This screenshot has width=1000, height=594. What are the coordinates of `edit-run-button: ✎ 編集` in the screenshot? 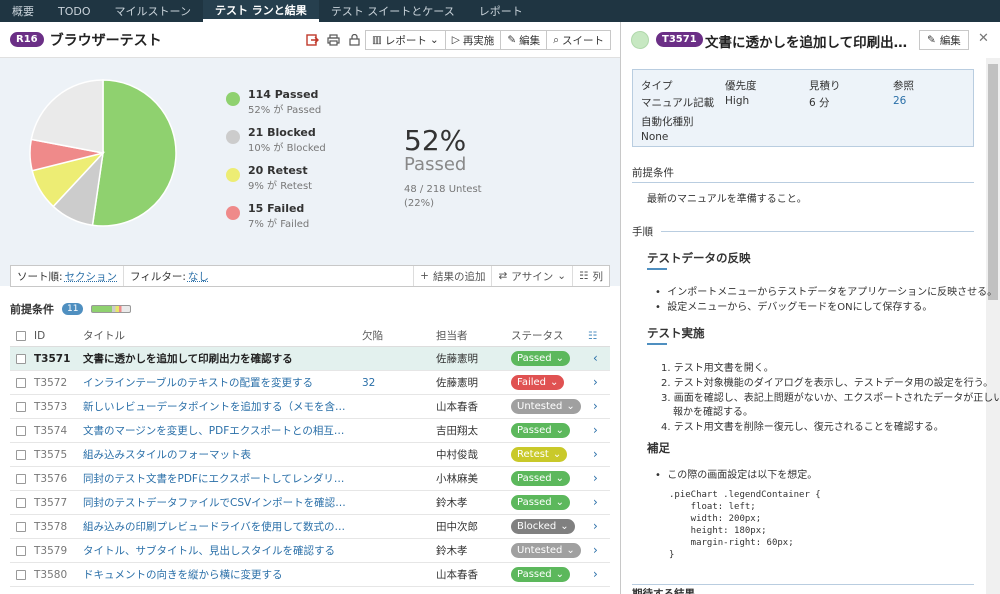 It's located at (524, 40).